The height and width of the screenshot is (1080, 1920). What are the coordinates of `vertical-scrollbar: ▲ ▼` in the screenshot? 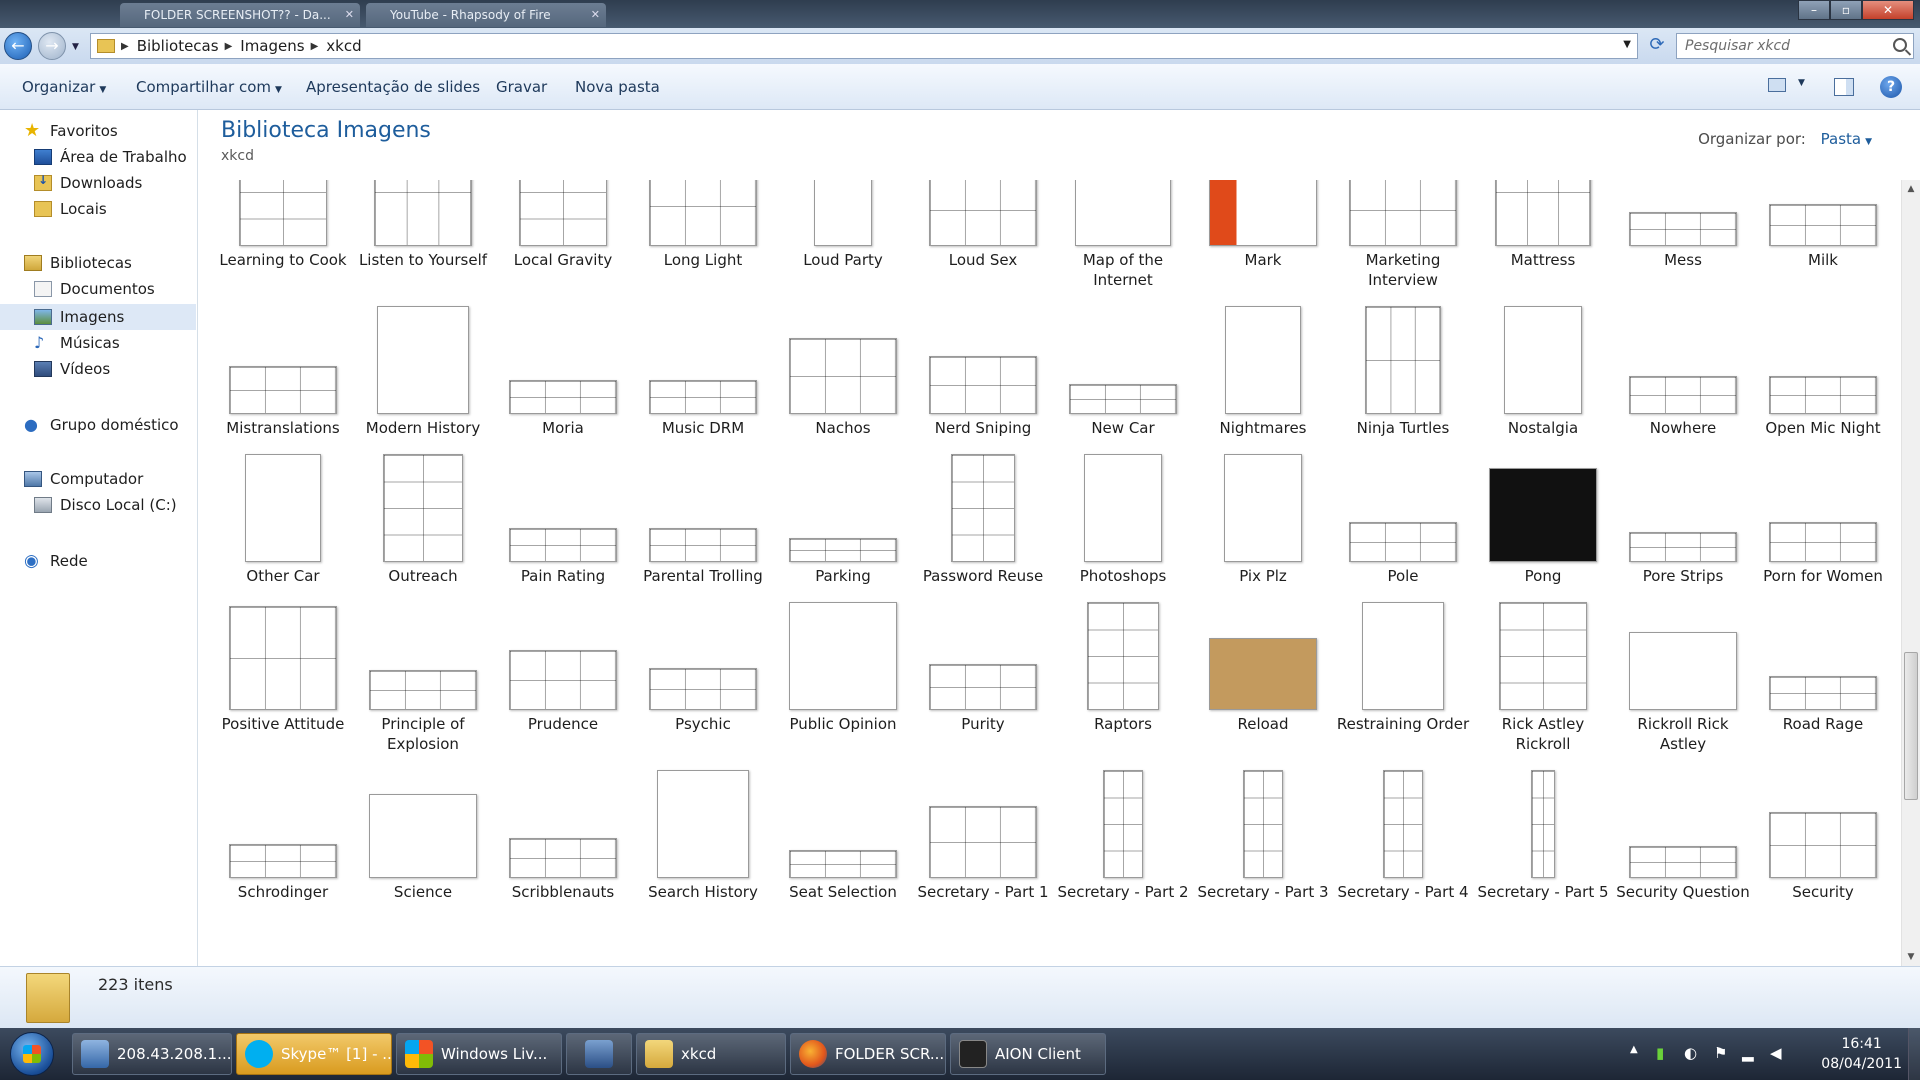 It's located at (1910, 573).